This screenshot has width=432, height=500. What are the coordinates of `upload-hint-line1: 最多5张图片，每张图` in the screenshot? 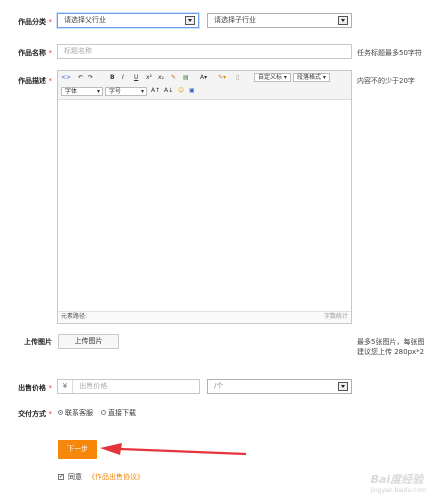 It's located at (391, 342).